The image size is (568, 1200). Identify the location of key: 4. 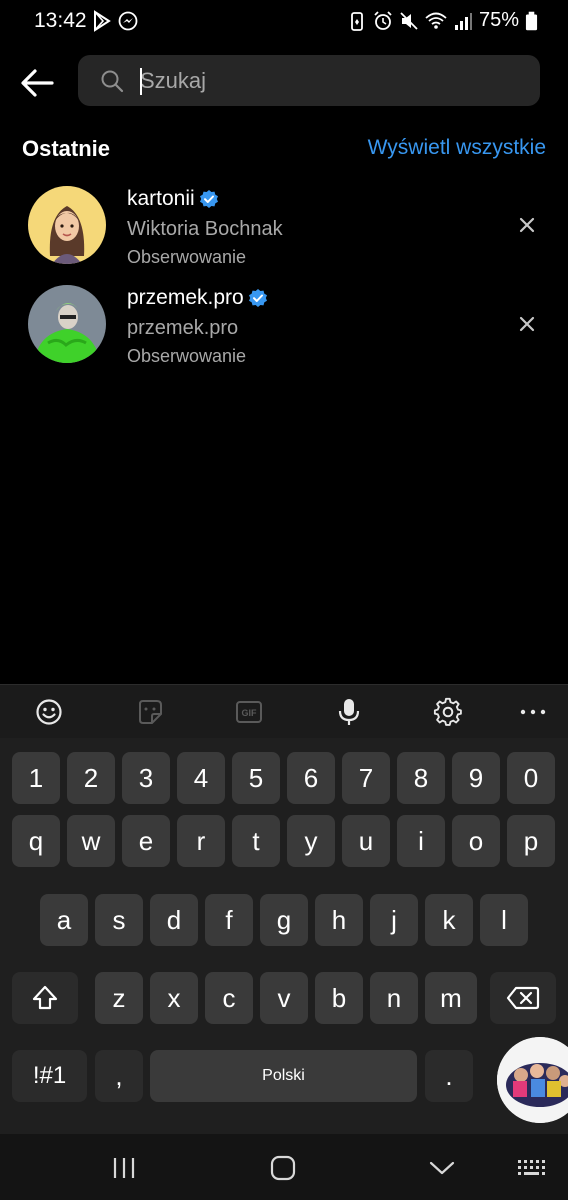
(201, 778).